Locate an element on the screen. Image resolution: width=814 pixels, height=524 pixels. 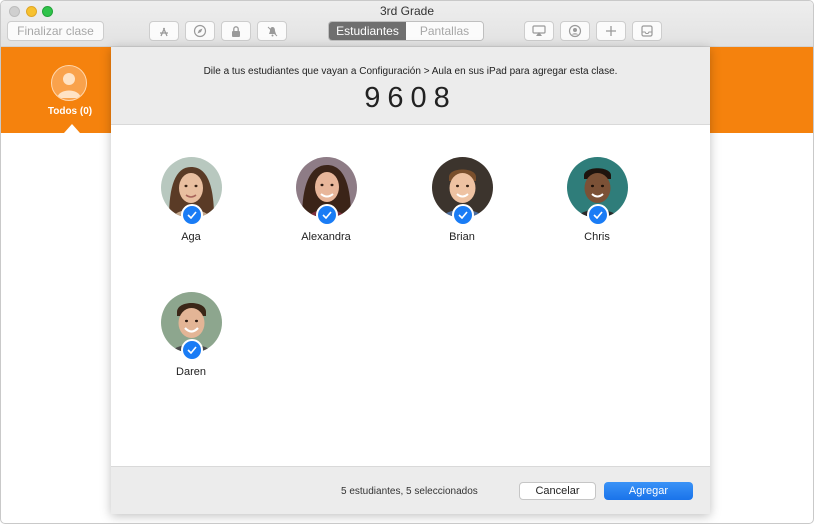
window-title: 3rd Grade is located at coordinates (407, 11).